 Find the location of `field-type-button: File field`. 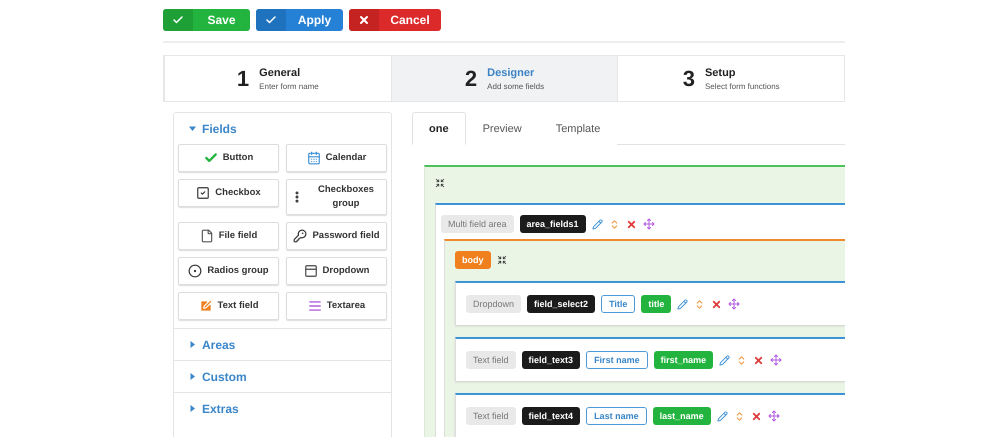

field-type-button: File field is located at coordinates (228, 236).